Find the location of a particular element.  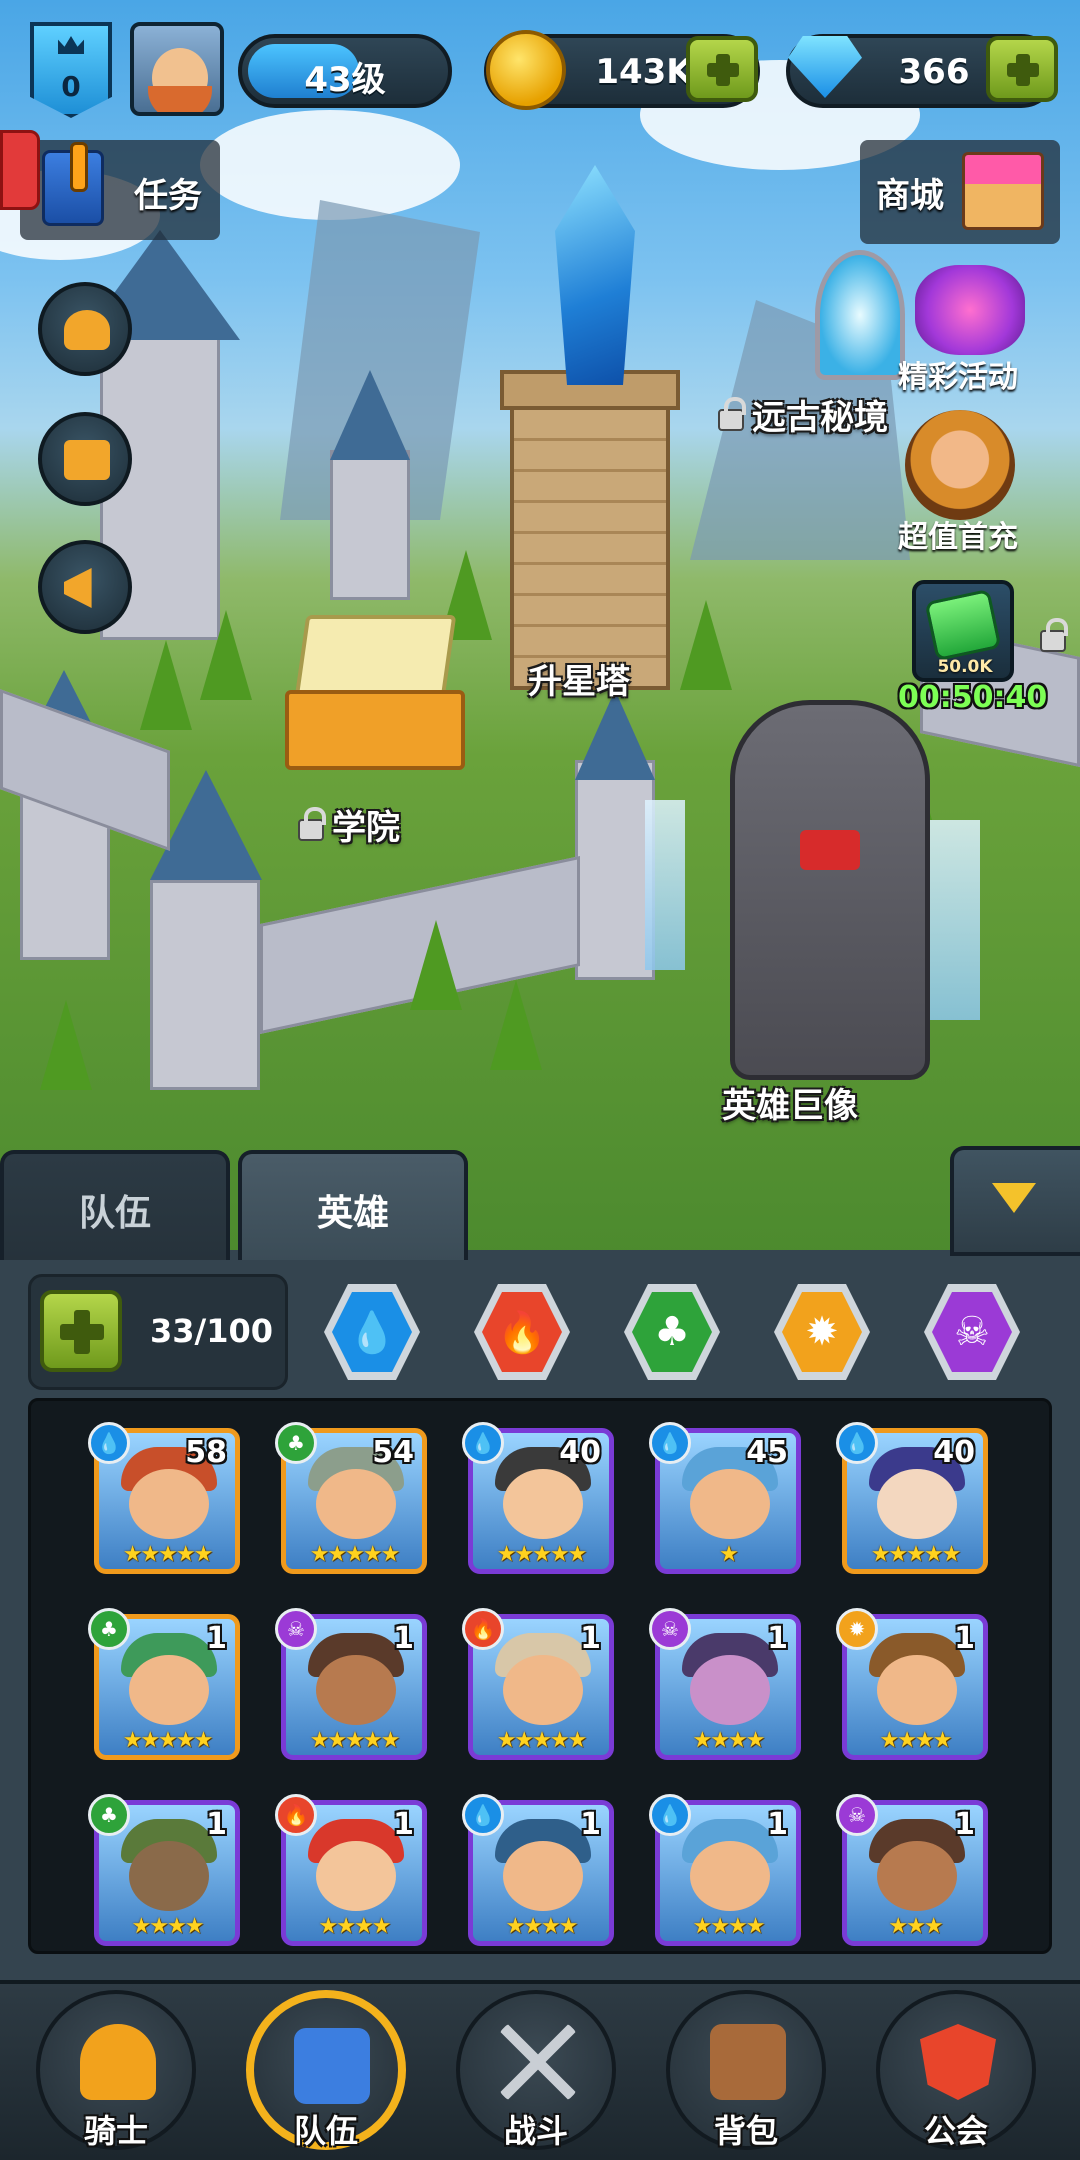

idle-reward-amount: 50.0K is located at coordinates (965, 667).